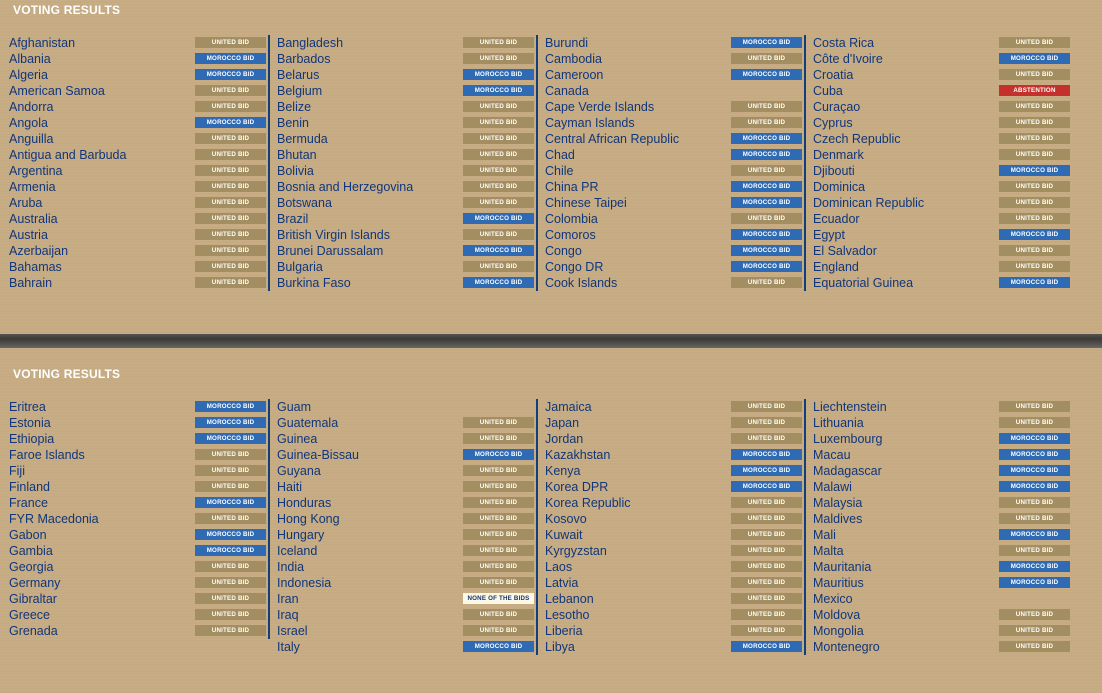 This screenshot has height=693, width=1102. I want to click on result-row: Italy MOROCCO BID, so click(402, 647).